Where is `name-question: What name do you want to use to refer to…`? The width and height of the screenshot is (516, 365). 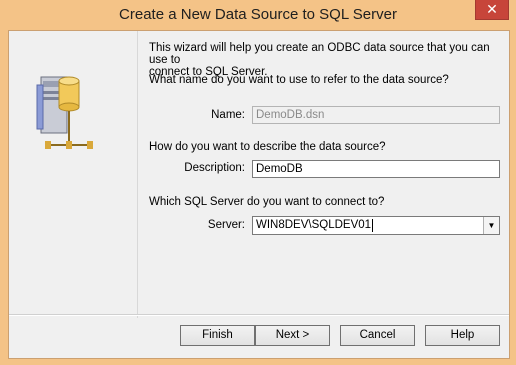
name-question: What name do you want to use to refer to… is located at coordinates (299, 80).